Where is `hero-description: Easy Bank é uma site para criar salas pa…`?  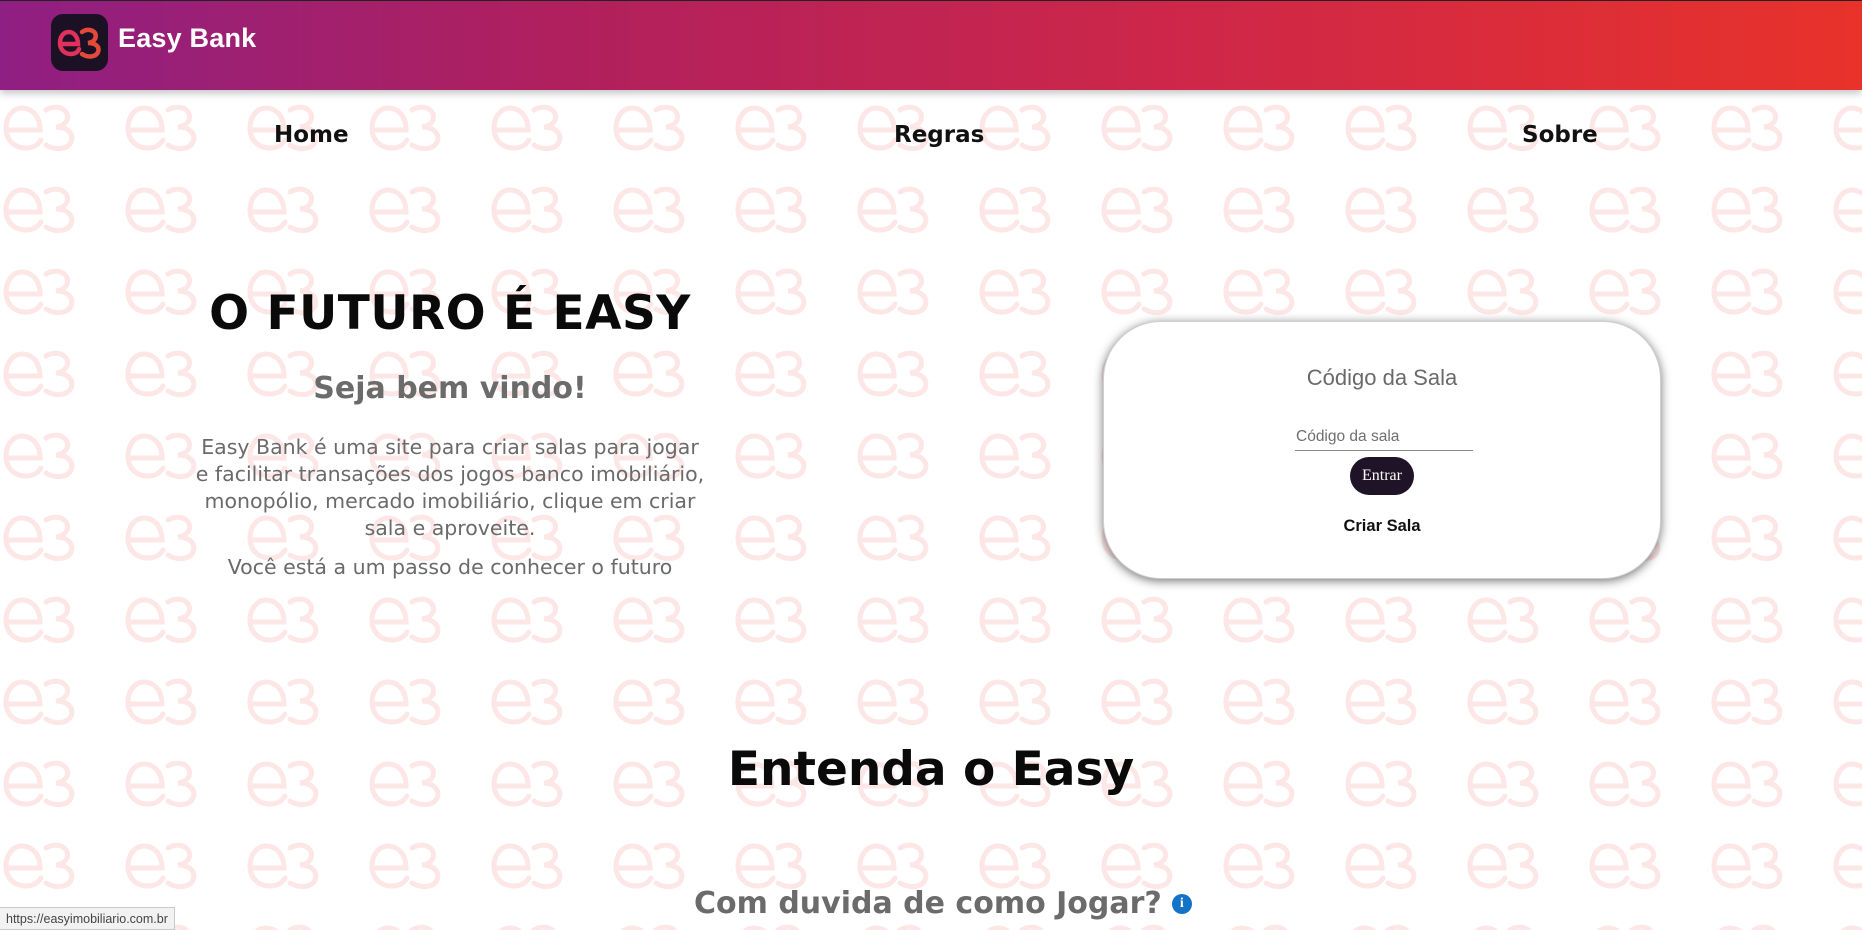
hero-description: Easy Bank é uma site para criar salas pa… is located at coordinates (450, 487).